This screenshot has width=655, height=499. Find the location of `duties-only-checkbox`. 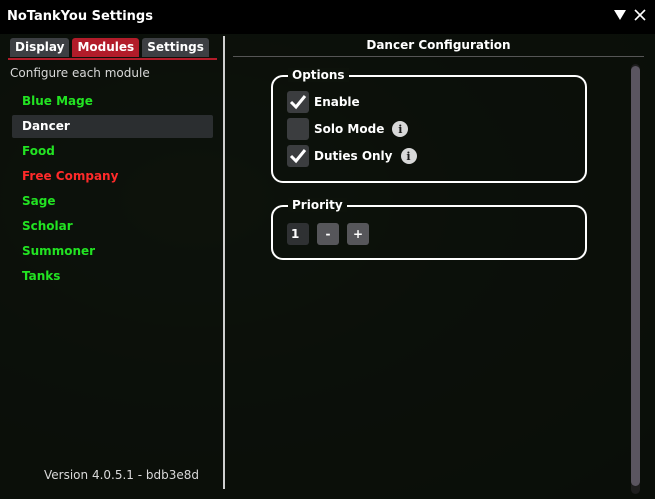

duties-only-checkbox is located at coordinates (298, 156).